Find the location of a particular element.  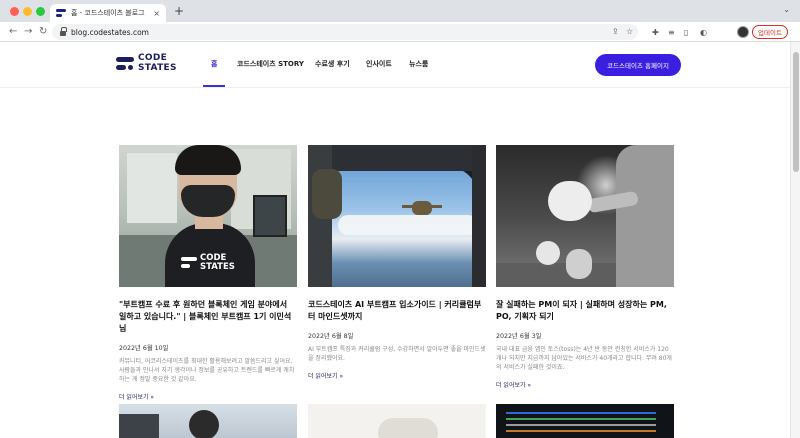

url-text: blog.codestates.com is located at coordinates (110, 32).